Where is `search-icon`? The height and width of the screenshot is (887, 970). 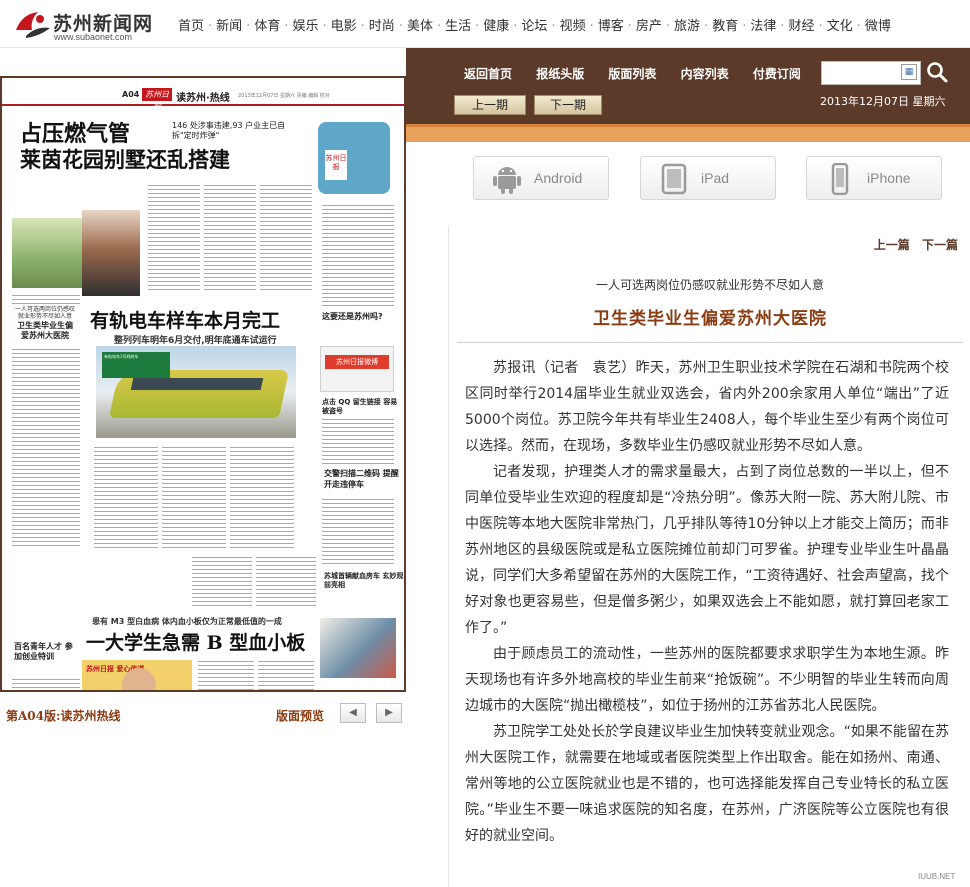 search-icon is located at coordinates (937, 72).